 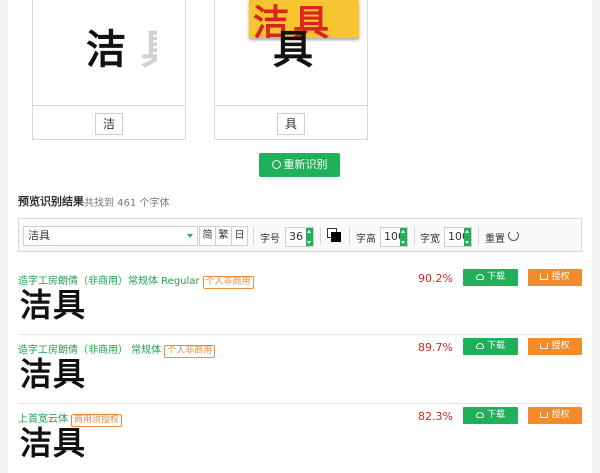 I want to click on char-crop-image-1: 洁 具, so click(x=109, y=53).